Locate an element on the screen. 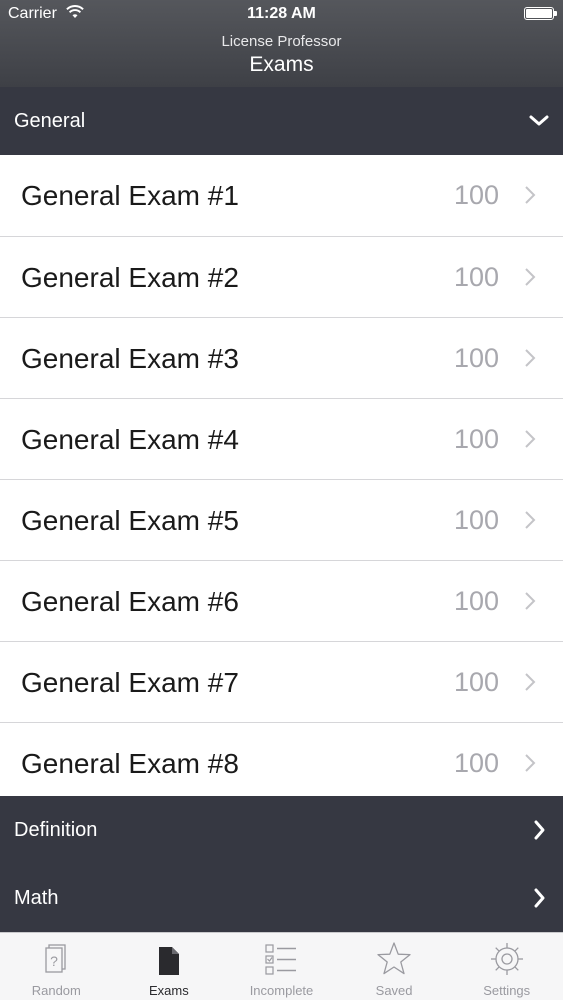  section-header-math: Math is located at coordinates (281, 898).